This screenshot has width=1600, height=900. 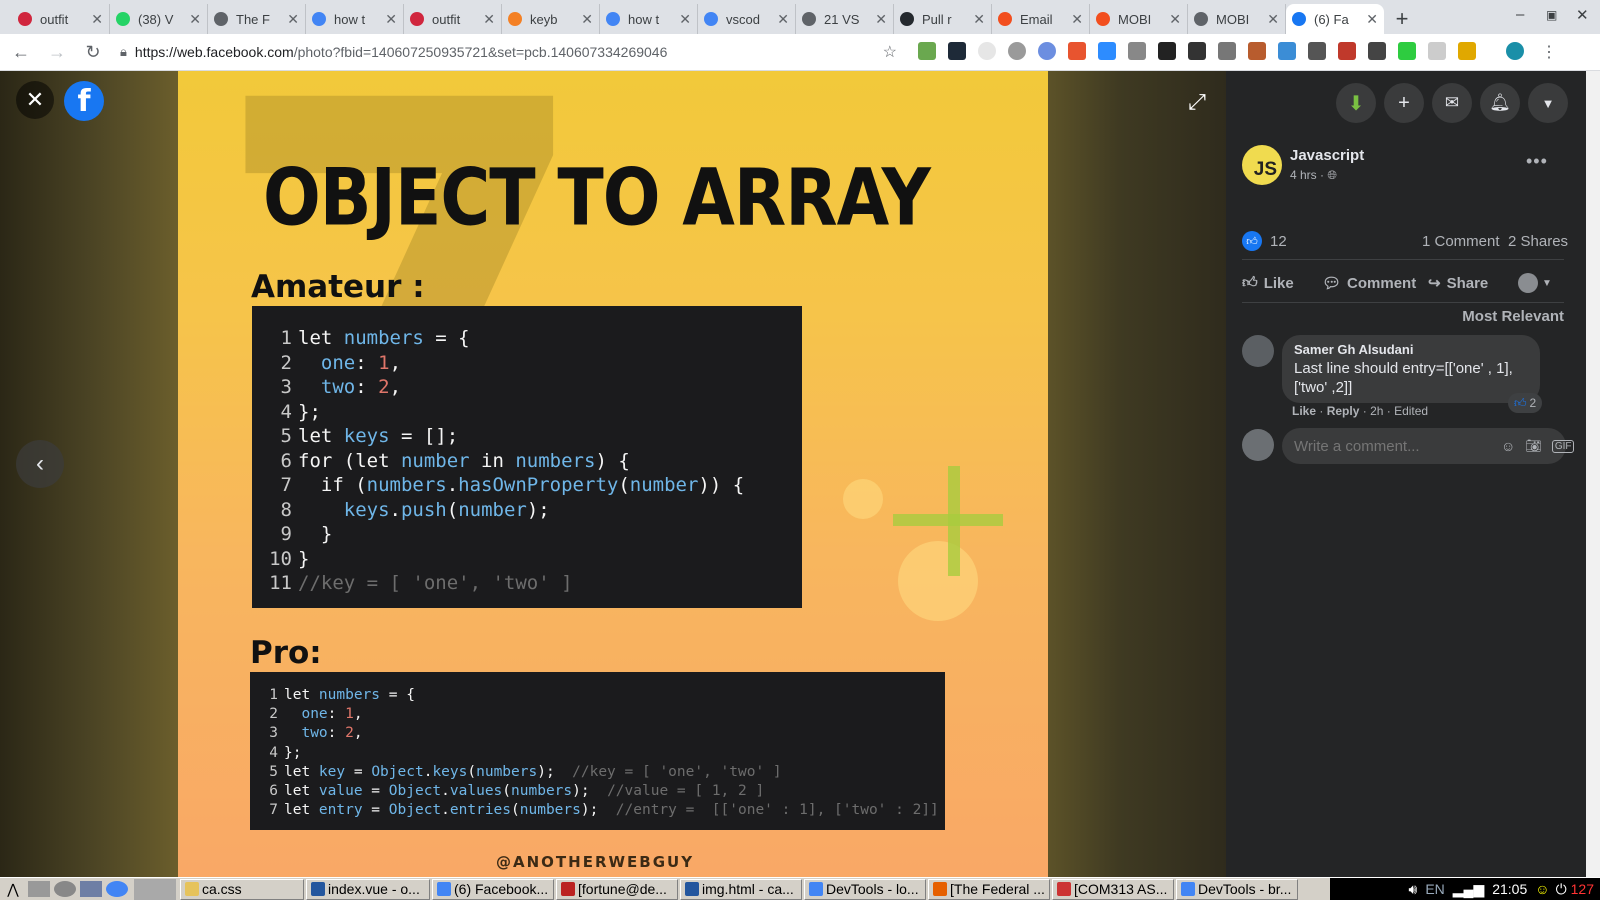 What do you see at coordinates (1508, 446) in the screenshot?
I see `emoji-icon: ☺` at bounding box center [1508, 446].